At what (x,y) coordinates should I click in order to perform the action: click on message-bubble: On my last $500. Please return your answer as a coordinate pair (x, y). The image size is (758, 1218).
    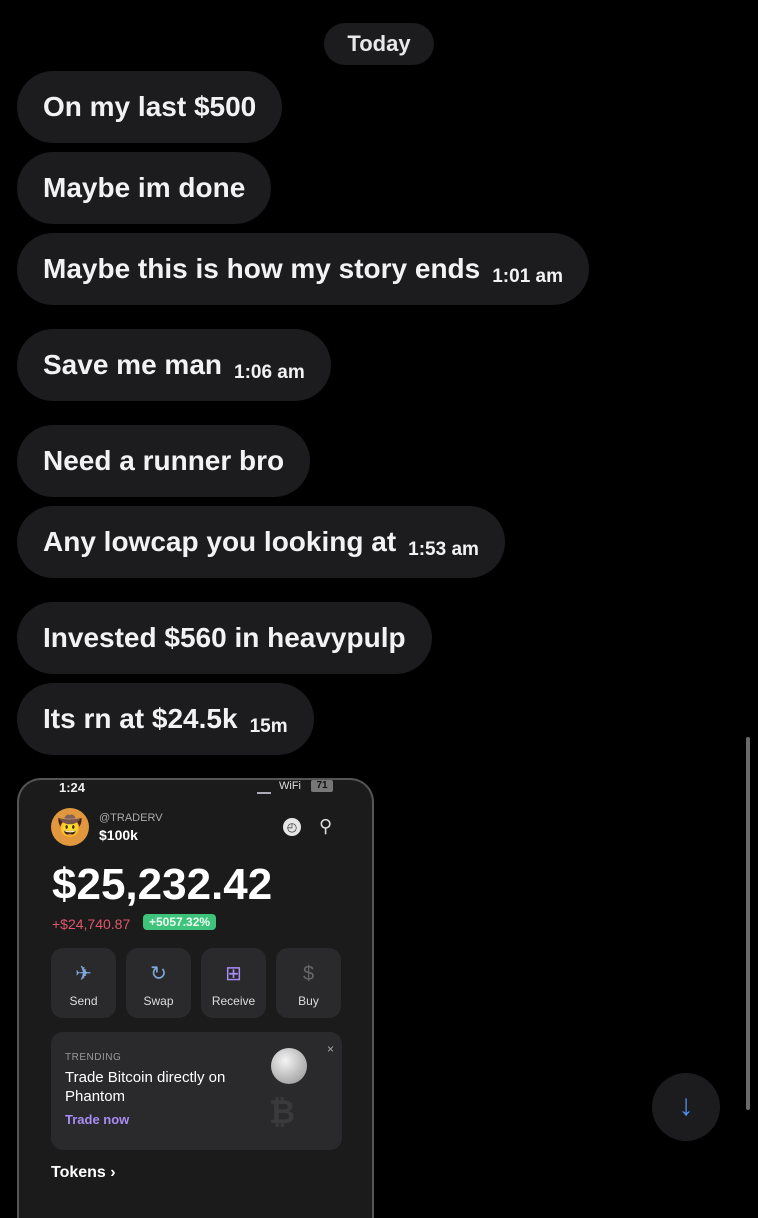
    Looking at the image, I should click on (150, 107).